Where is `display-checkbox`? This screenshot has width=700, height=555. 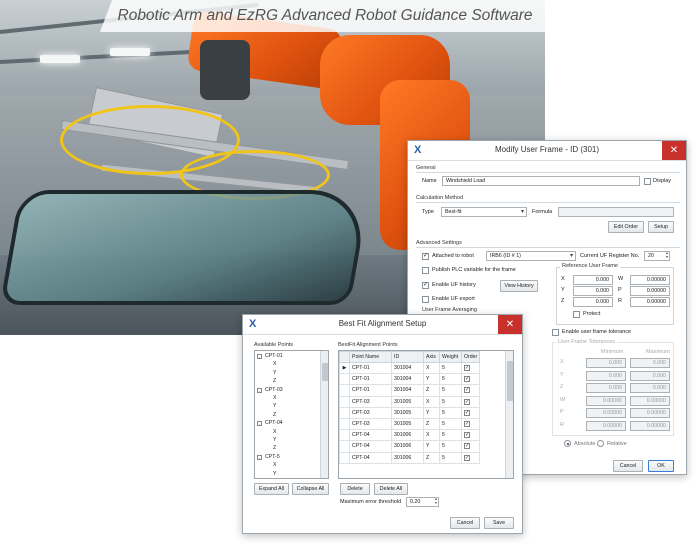
display-checkbox is located at coordinates (647, 181).